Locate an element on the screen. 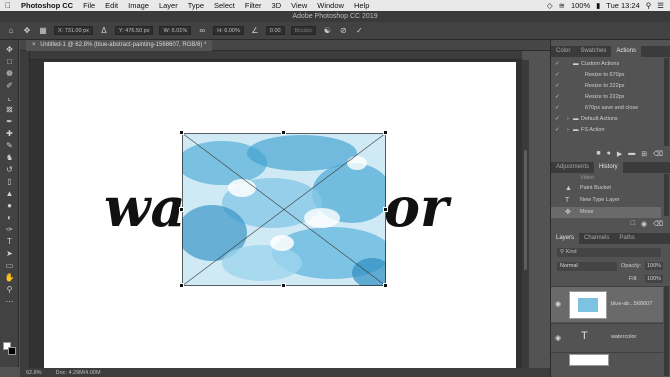  transform-handle-top-left is located at coordinates (181, 132).